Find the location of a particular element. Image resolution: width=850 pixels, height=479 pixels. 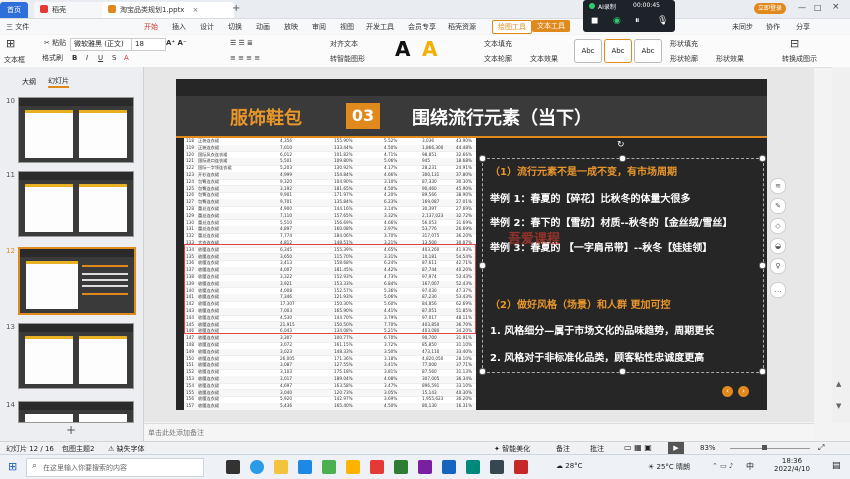

shape-fill-button: 形状填充 is located at coordinates (684, 44).